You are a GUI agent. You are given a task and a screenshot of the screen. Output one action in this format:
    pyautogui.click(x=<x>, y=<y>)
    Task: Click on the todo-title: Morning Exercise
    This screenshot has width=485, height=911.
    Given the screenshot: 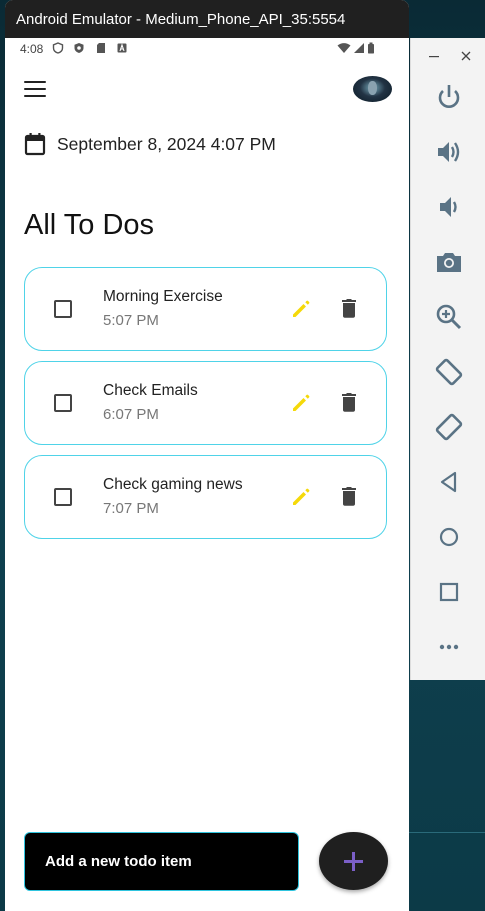 What is the action you would take?
    pyautogui.click(x=163, y=296)
    